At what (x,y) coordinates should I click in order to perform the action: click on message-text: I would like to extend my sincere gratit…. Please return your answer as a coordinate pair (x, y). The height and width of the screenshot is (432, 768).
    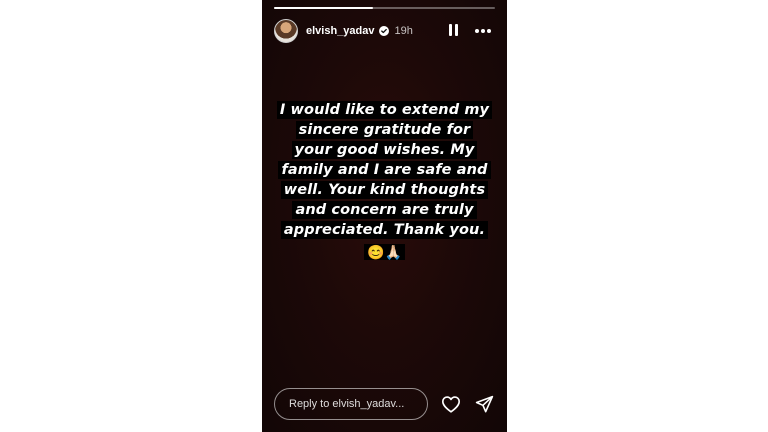
    Looking at the image, I should click on (384, 170).